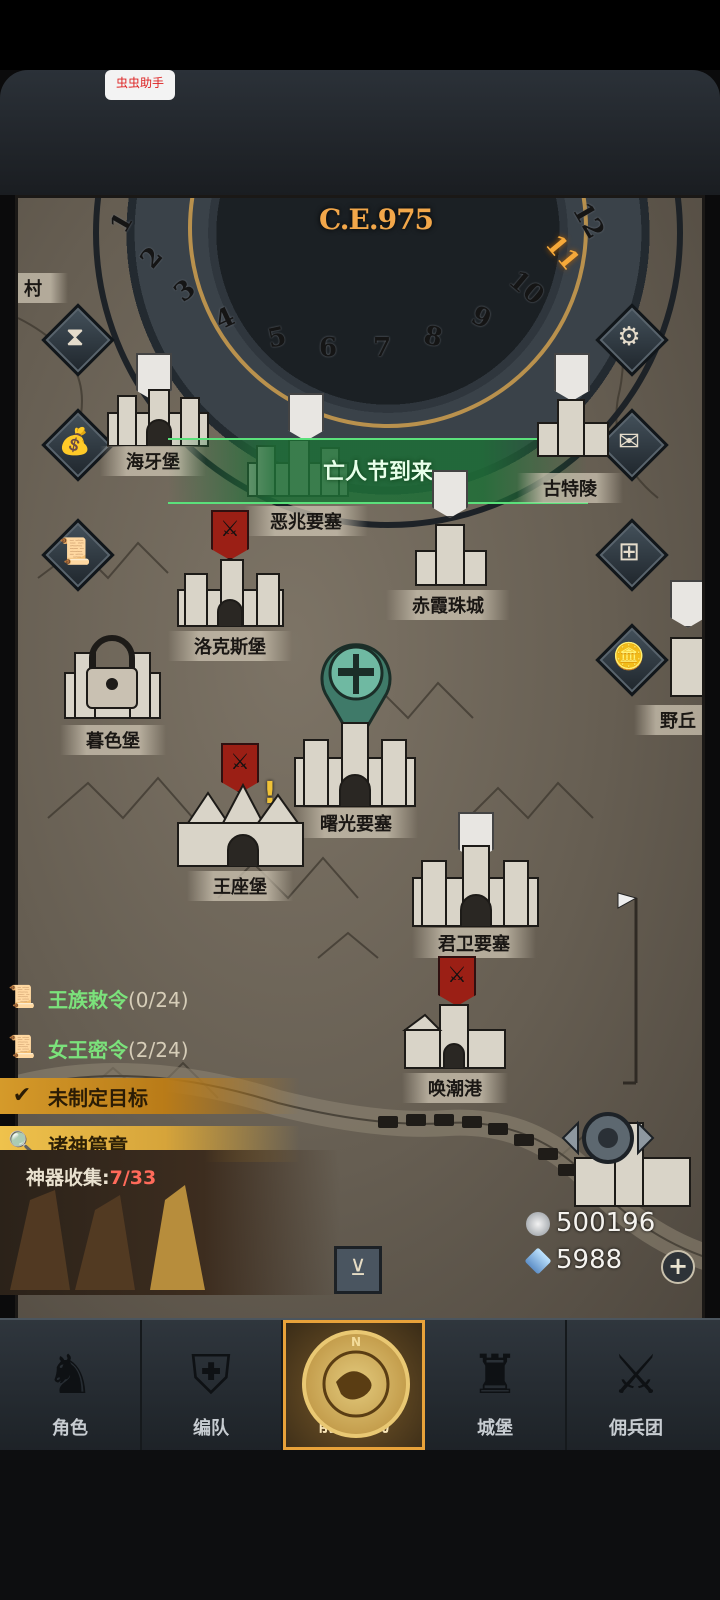 The width and height of the screenshot is (720, 1600). I want to click on location-label: 洛克斯堡, so click(230, 646).